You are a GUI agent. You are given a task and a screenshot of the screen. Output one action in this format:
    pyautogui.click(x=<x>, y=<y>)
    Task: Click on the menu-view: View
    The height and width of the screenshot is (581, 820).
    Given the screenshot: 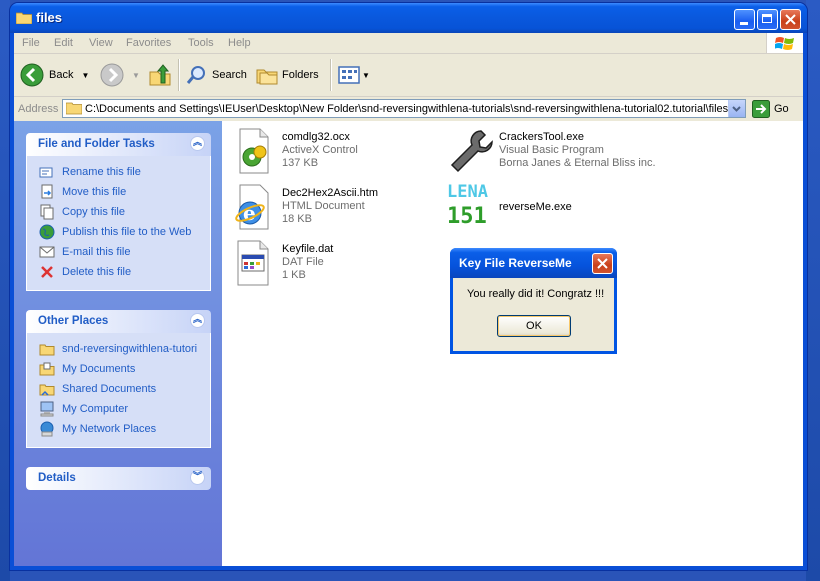 What is the action you would take?
    pyautogui.click(x=101, y=43)
    